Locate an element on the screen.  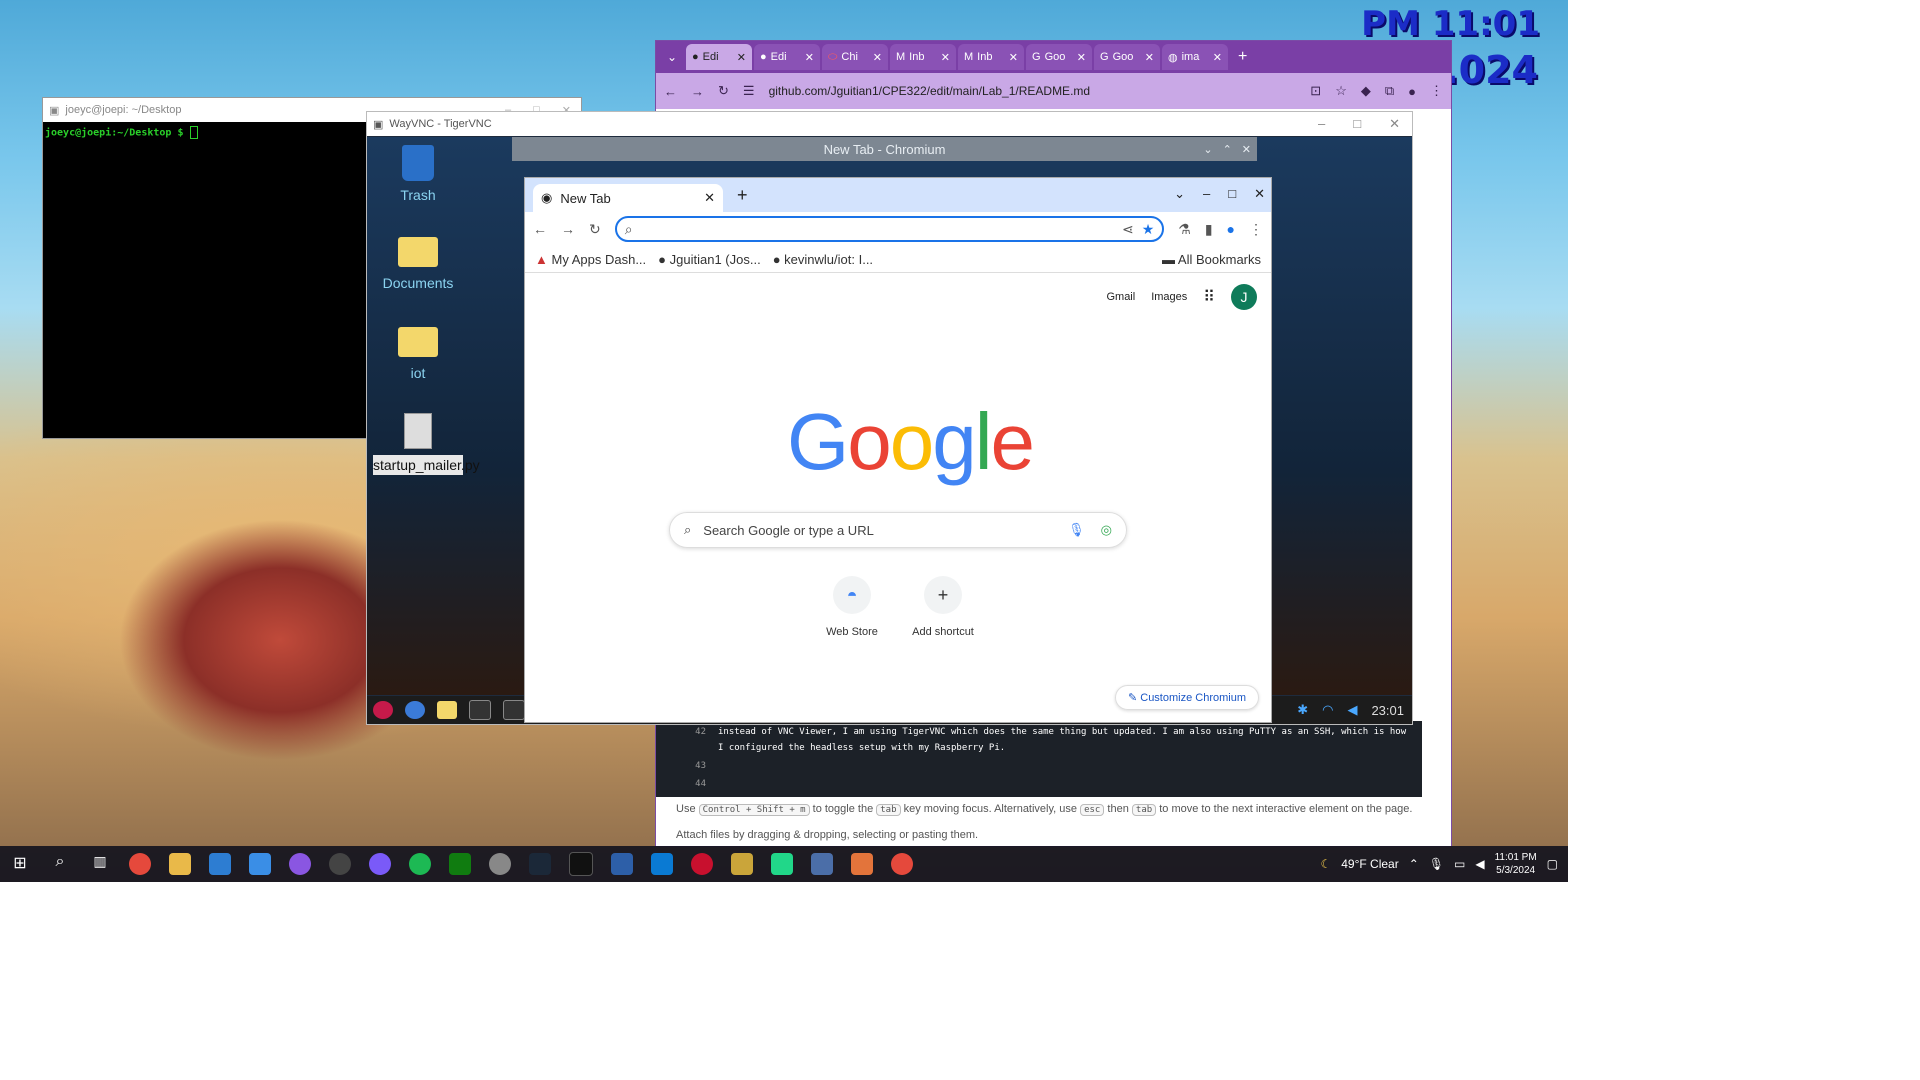
inner-window-titlebar: New Tab - Chromium ⌄ ⌃ ✕ is located at coordinates (884, 149).